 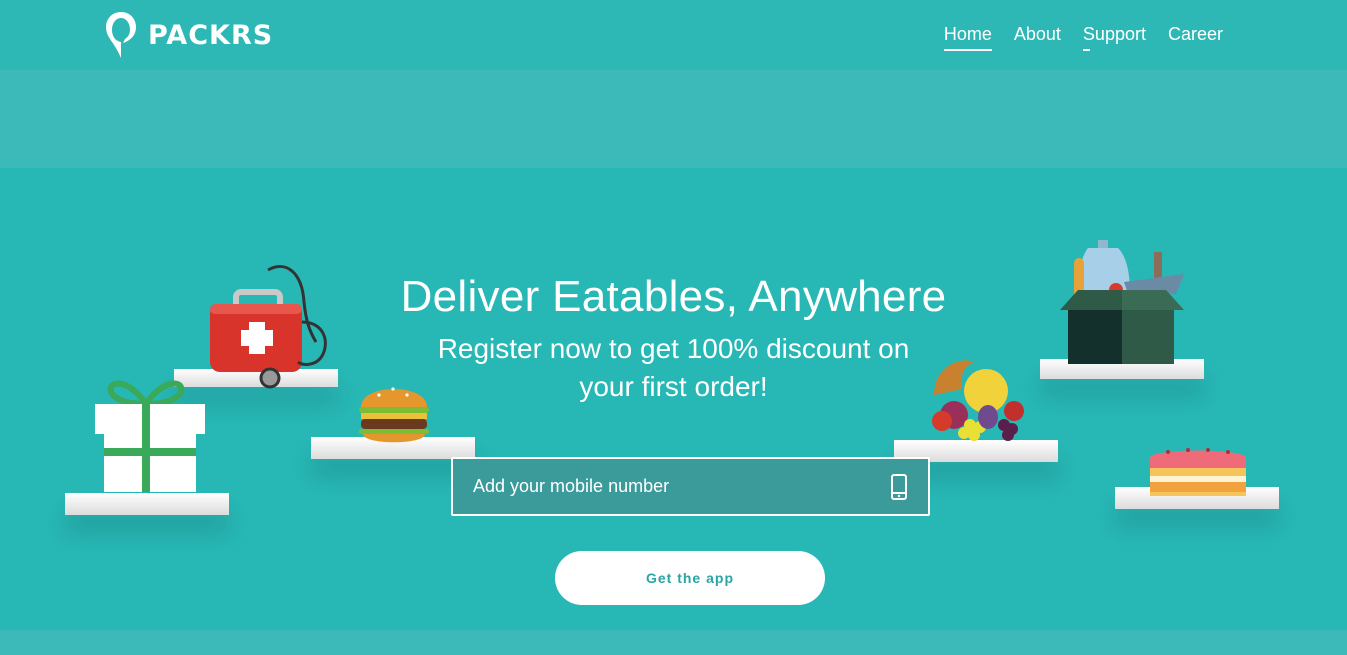 What do you see at coordinates (1198, 472) in the screenshot?
I see `cake-icon` at bounding box center [1198, 472].